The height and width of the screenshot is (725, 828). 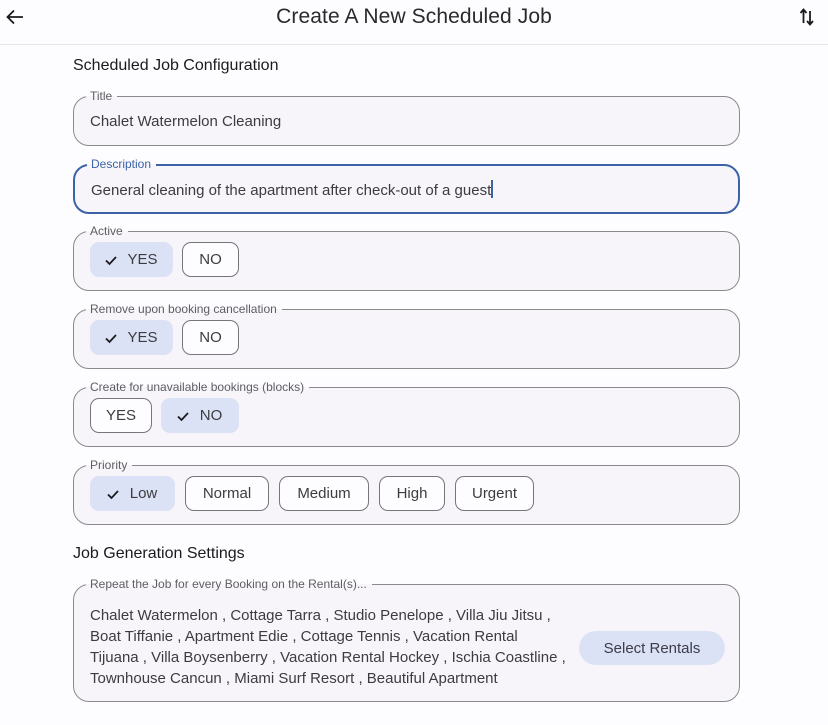 I want to click on active-no-label: NO, so click(x=210, y=259).